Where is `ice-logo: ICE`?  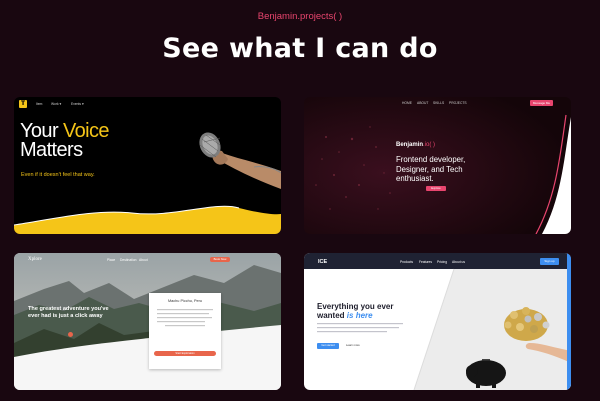
ice-logo: ICE is located at coordinates (322, 262).